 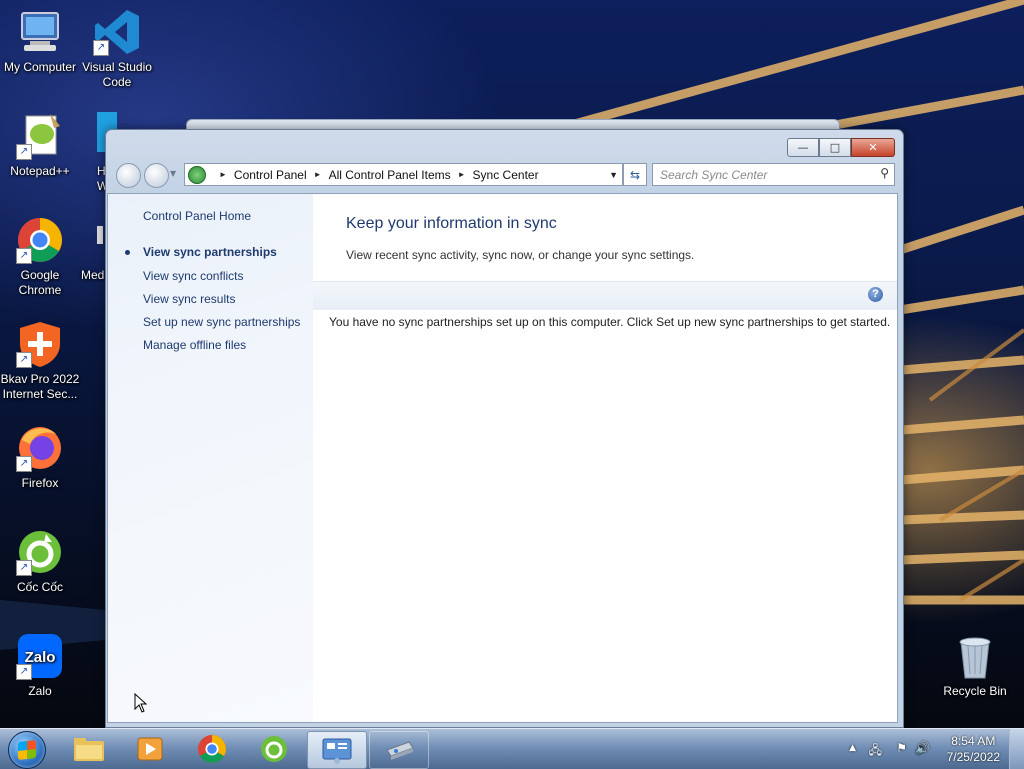 I want to click on volume-icon: 🔊, so click(x=922, y=748).